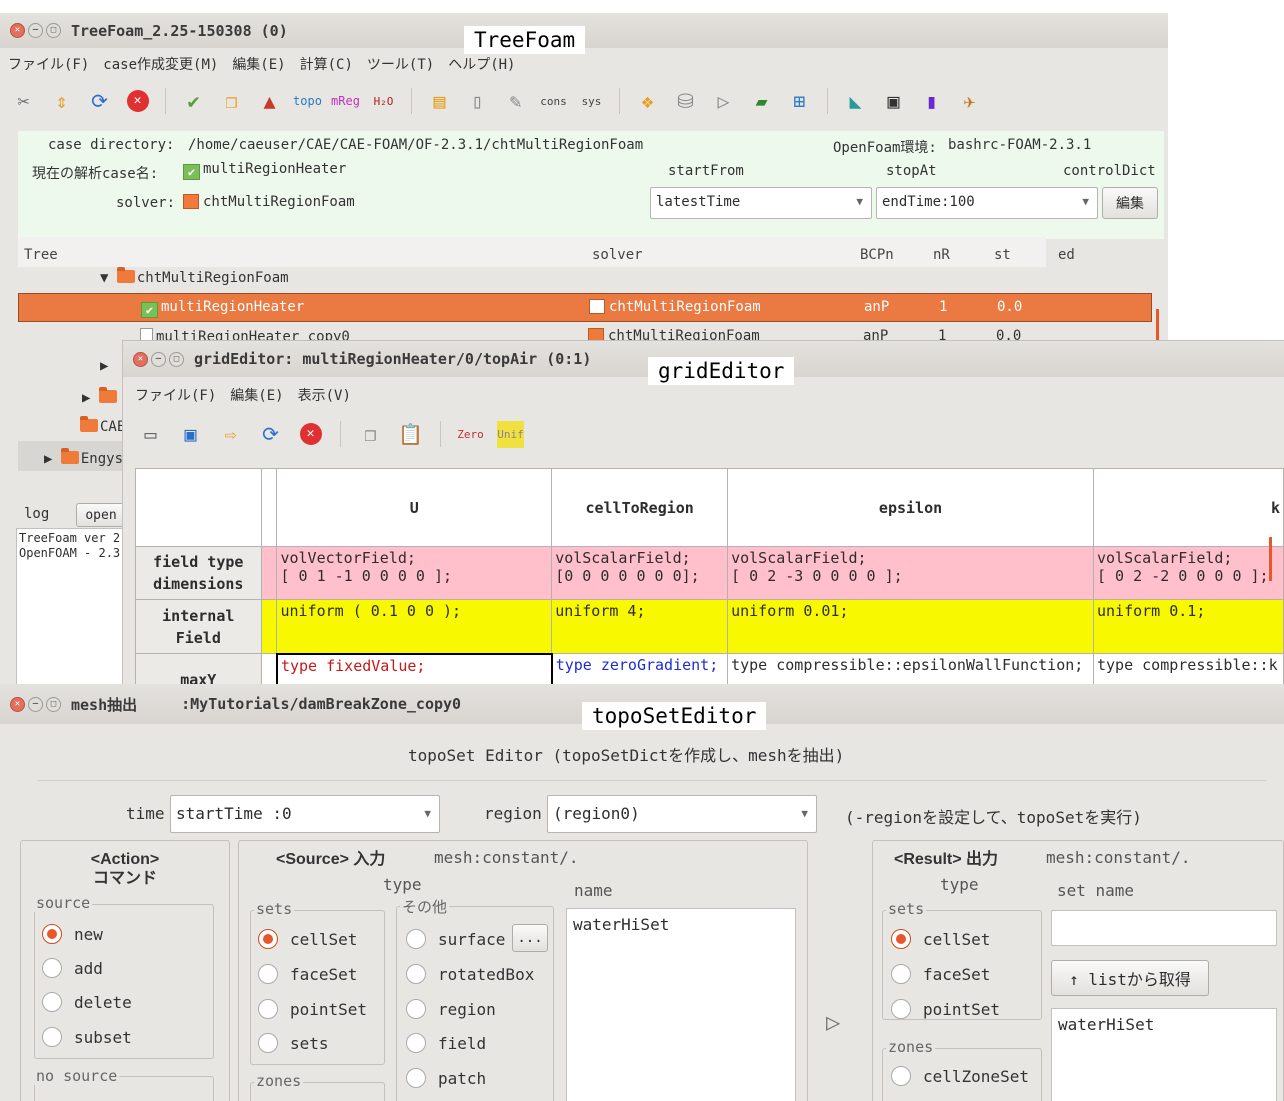  What do you see at coordinates (477, 101) in the screenshot?
I see `doc-icon: ▯` at bounding box center [477, 101].